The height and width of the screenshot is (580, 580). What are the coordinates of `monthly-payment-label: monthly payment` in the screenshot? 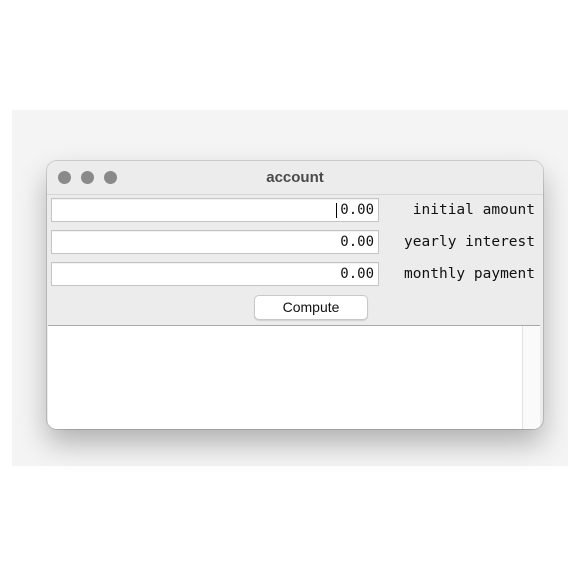 It's located at (469, 274).